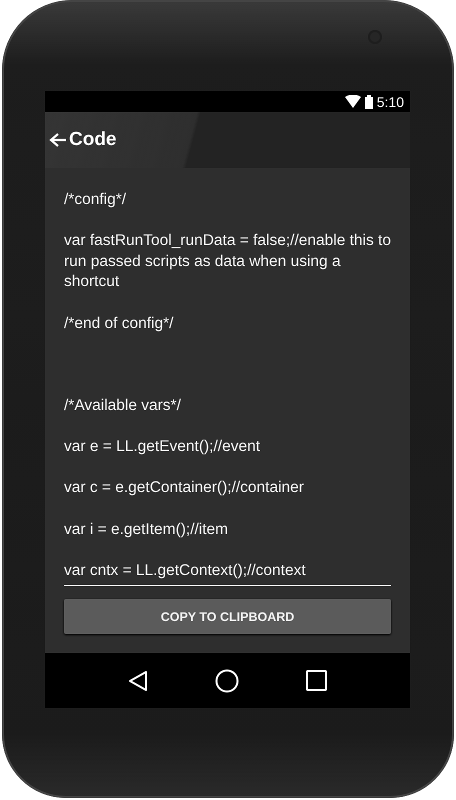  I want to click on back-button, so click(58, 140).